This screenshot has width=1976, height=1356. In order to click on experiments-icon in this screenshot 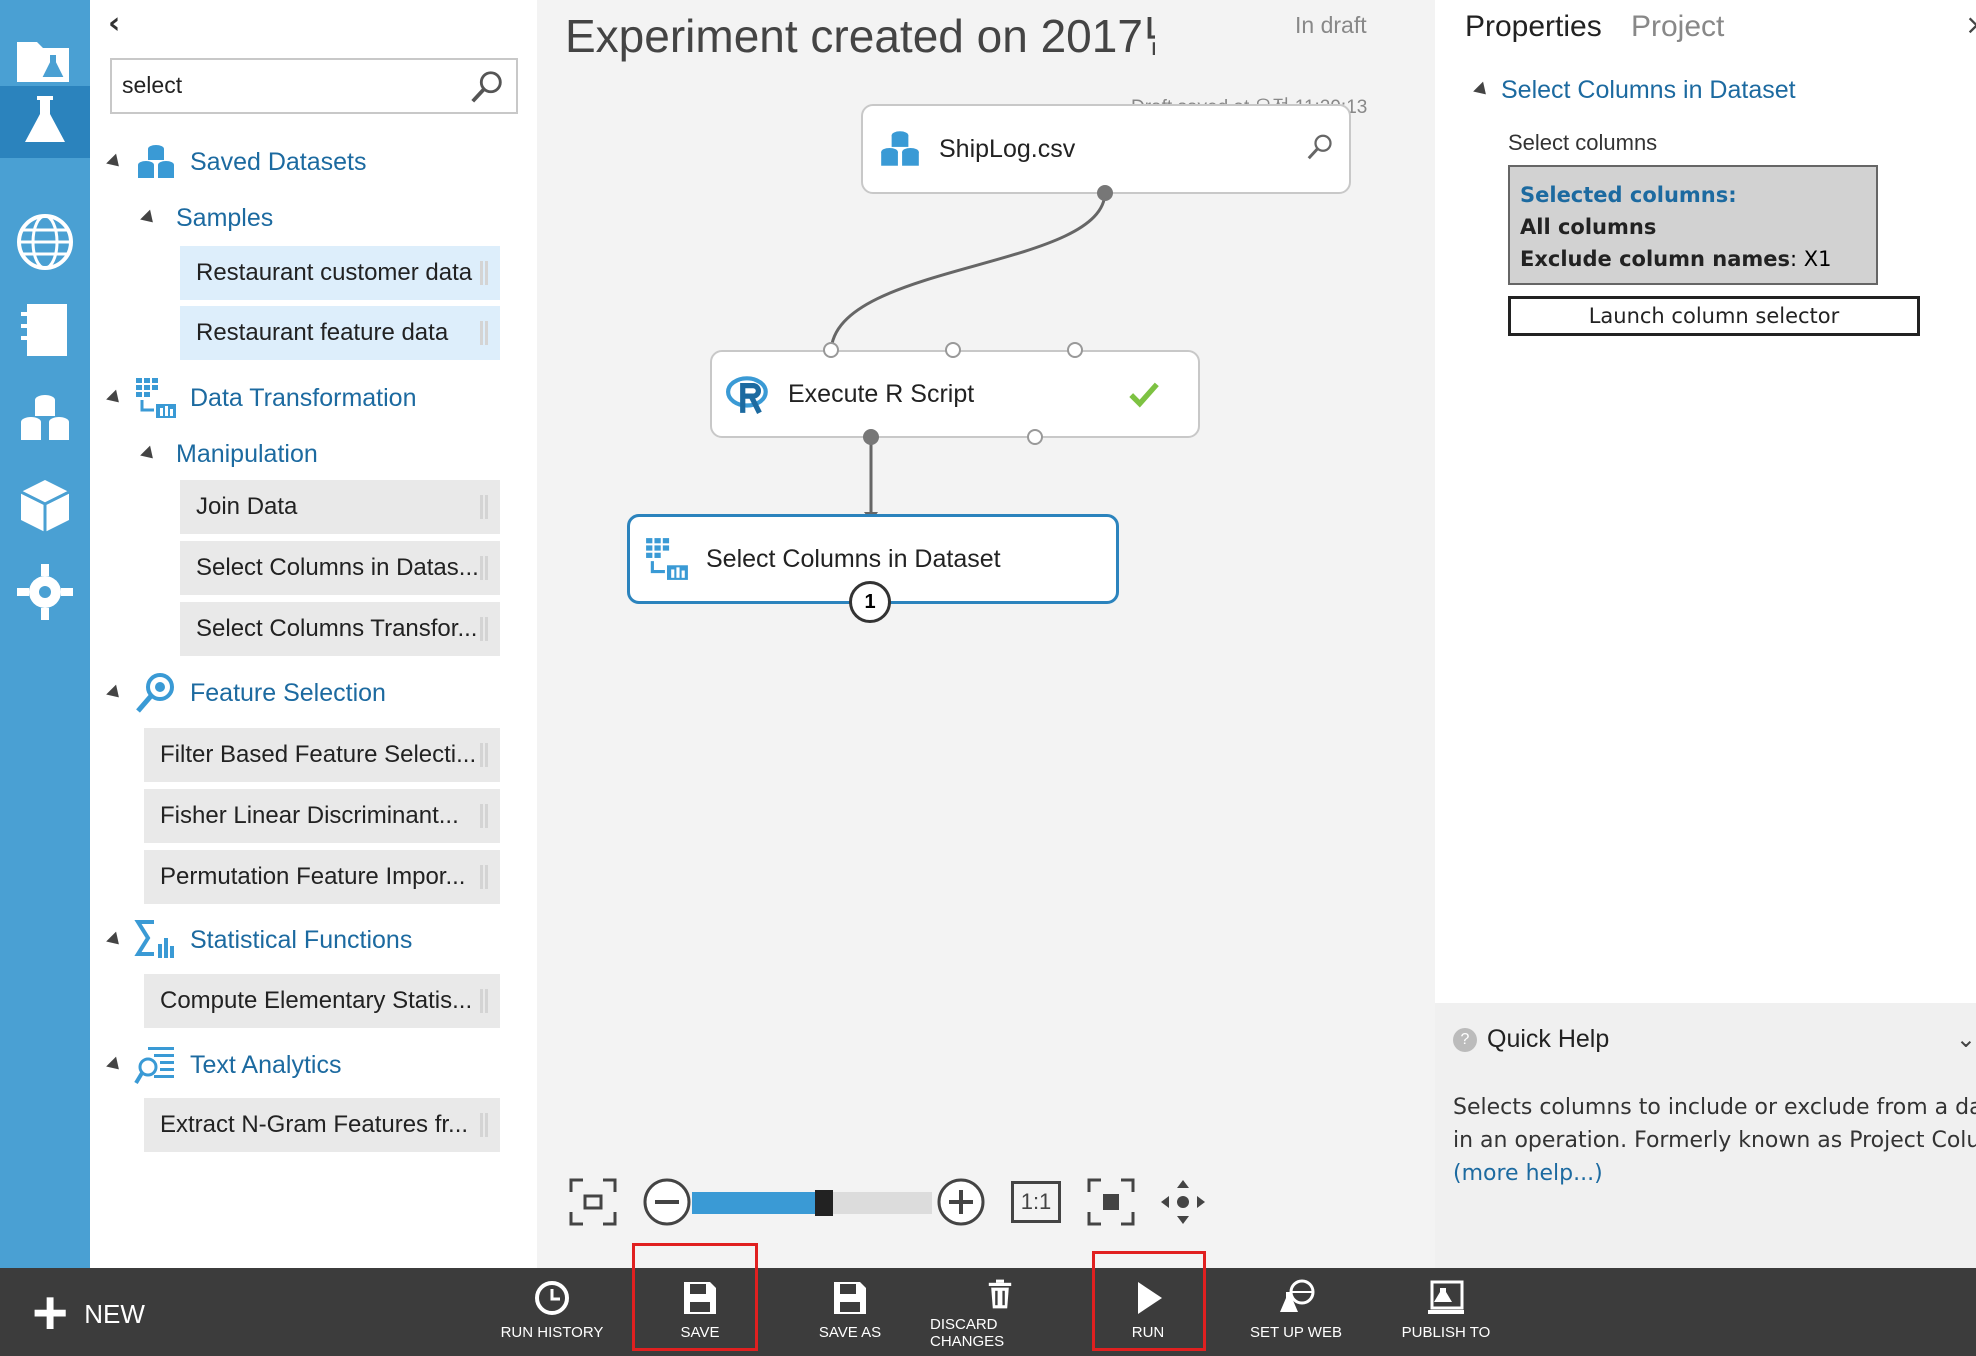, I will do `click(45, 119)`.